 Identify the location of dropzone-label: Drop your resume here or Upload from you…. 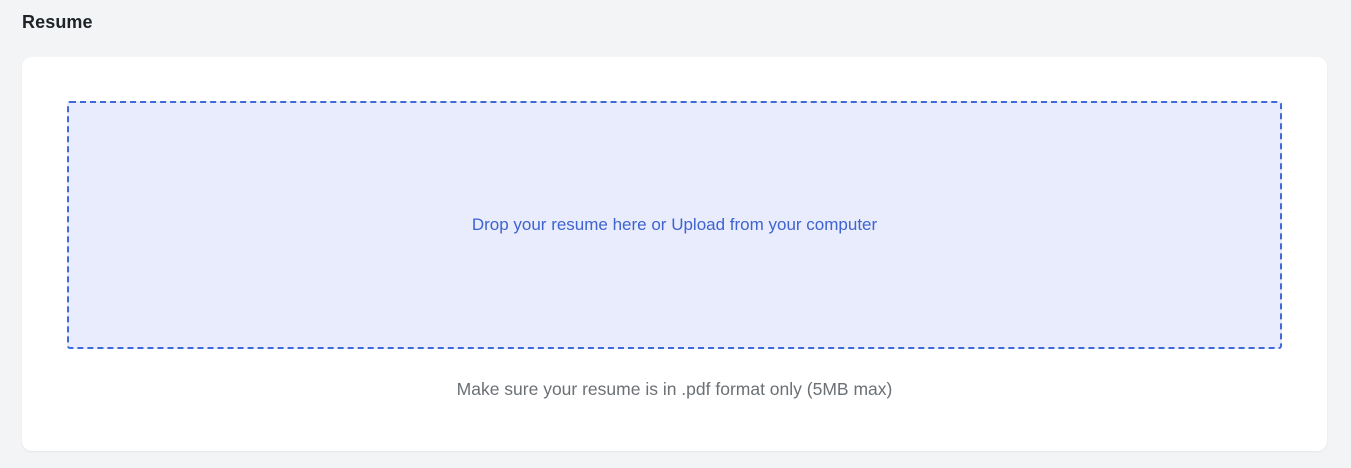
(674, 224).